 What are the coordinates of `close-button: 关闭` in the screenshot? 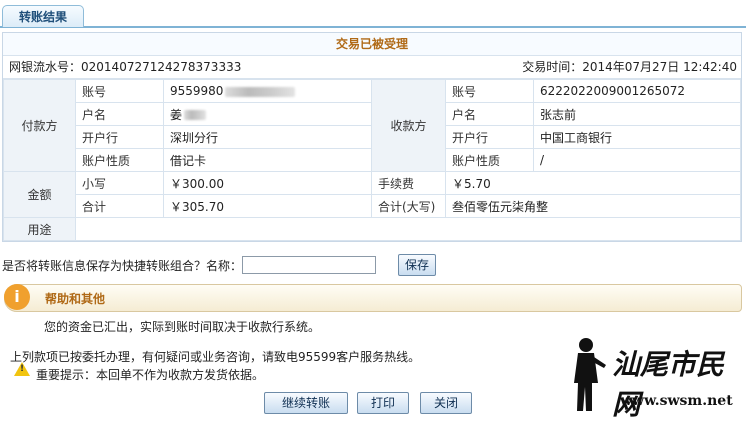 It's located at (446, 403).